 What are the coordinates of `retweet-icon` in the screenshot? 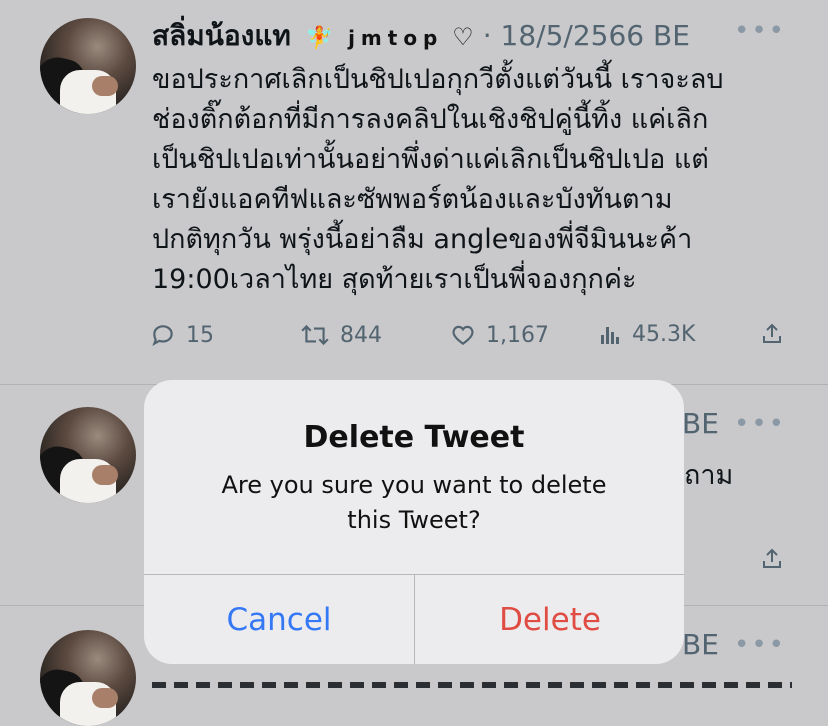 It's located at (315, 335).